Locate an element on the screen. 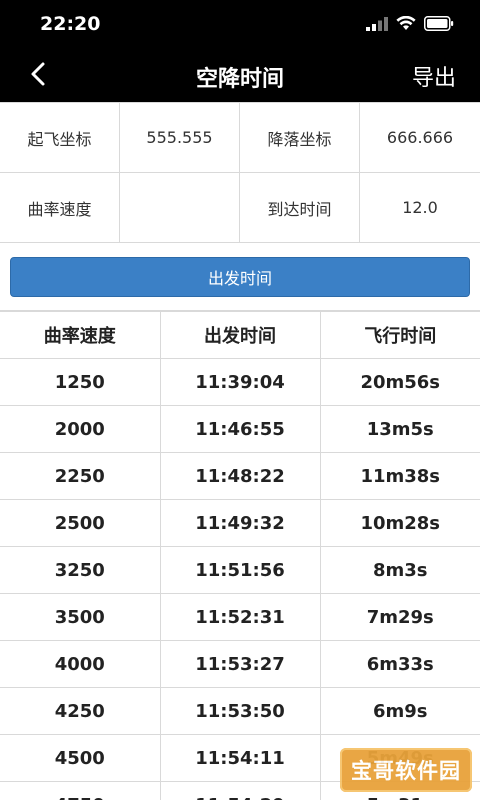  speed-cell: 4750 is located at coordinates (80, 790).